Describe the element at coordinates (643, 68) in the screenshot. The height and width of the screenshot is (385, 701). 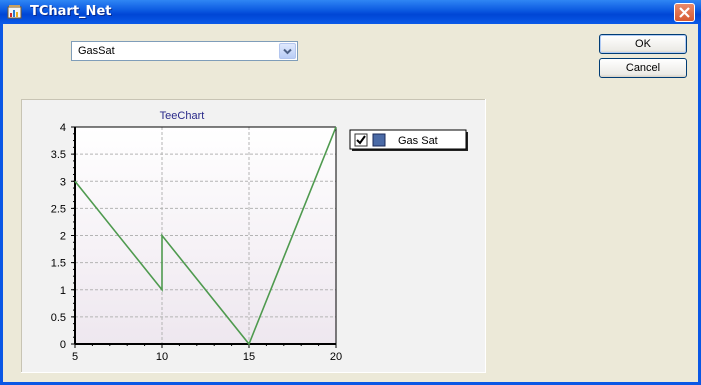
I see `cancel-button: Cancel` at that location.